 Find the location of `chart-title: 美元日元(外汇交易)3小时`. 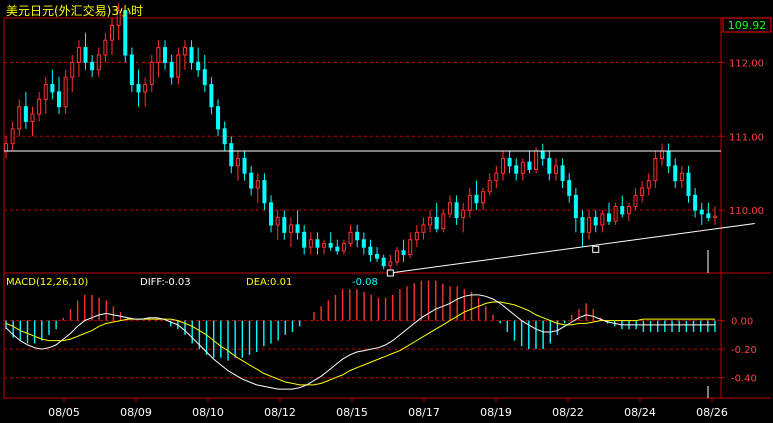

chart-title: 美元日元(外汇交易)3小时 is located at coordinates (74, 11).